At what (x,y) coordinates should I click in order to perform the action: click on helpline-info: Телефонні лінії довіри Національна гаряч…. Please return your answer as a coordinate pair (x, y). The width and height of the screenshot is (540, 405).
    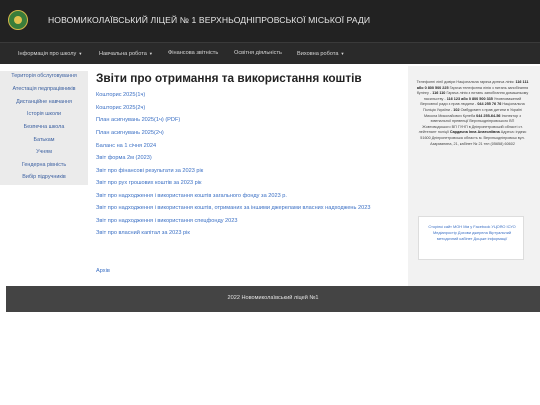
    Looking at the image, I should click on (472, 113).